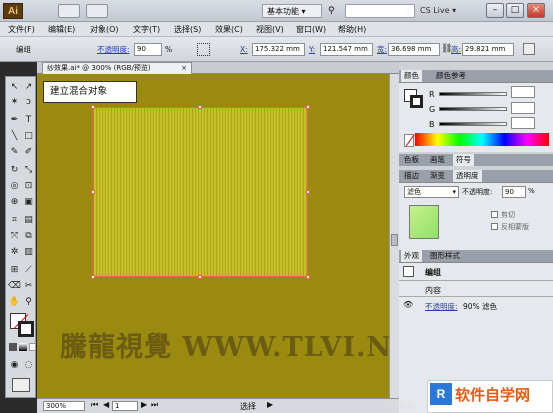  What do you see at coordinates (270, 29) in the screenshot?
I see `menu-view: 视图(V)` at bounding box center [270, 29].